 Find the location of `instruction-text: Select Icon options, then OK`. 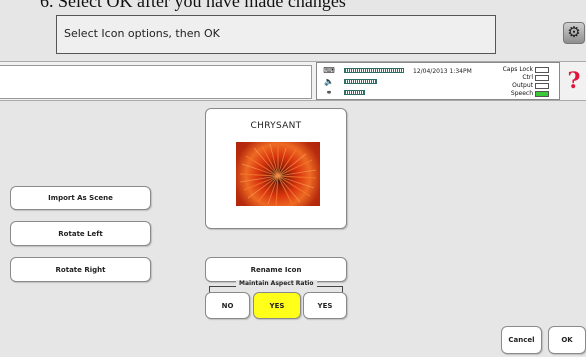

instruction-text: Select Icon options, then OK is located at coordinates (142, 33).